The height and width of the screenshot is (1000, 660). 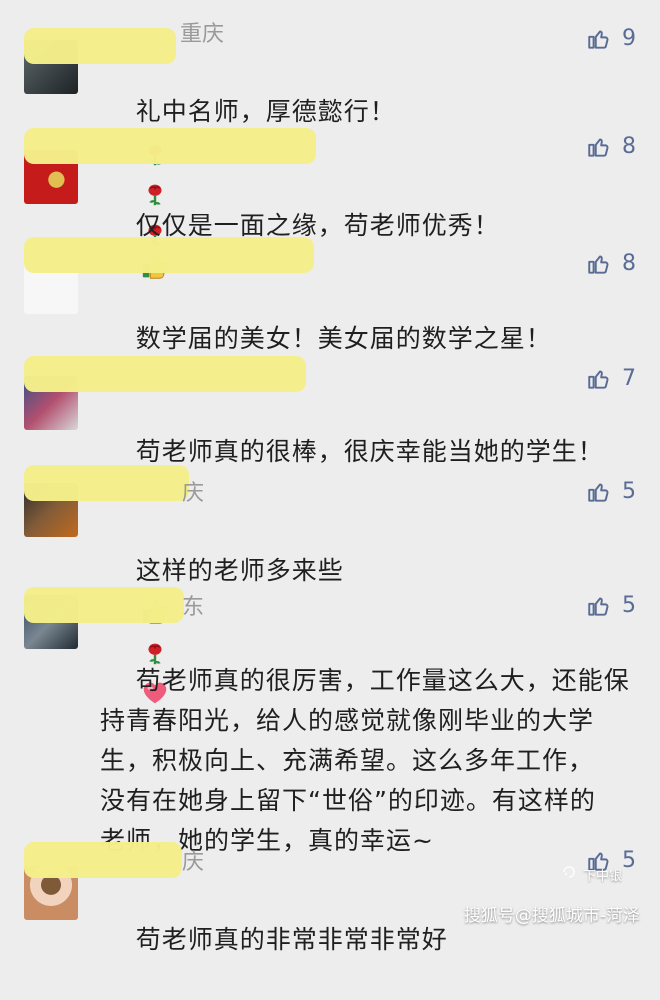 I want to click on watermark: 搜狐号@搜狐城市-菏泽 下中银, so click(x=551, y=896).